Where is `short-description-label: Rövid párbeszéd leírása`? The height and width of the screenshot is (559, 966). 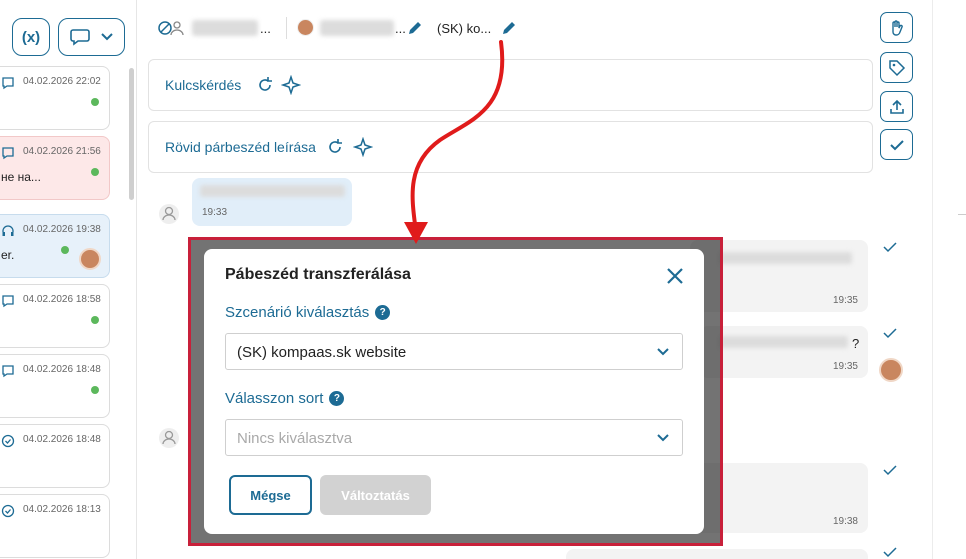 short-description-label: Rövid párbeszéd leírása is located at coordinates (240, 147).